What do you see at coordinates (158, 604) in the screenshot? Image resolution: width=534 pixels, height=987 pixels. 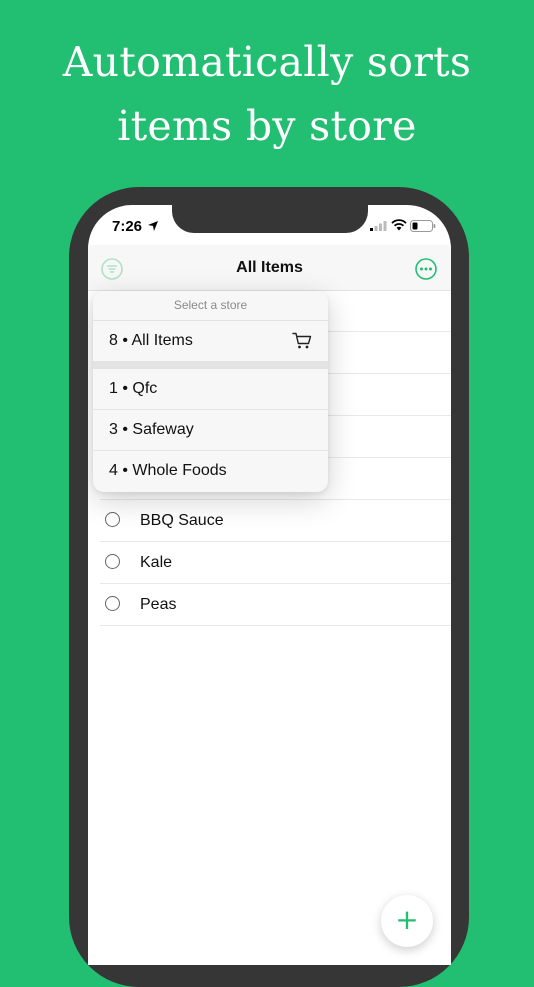 I see `list-item-label: Peas` at bounding box center [158, 604].